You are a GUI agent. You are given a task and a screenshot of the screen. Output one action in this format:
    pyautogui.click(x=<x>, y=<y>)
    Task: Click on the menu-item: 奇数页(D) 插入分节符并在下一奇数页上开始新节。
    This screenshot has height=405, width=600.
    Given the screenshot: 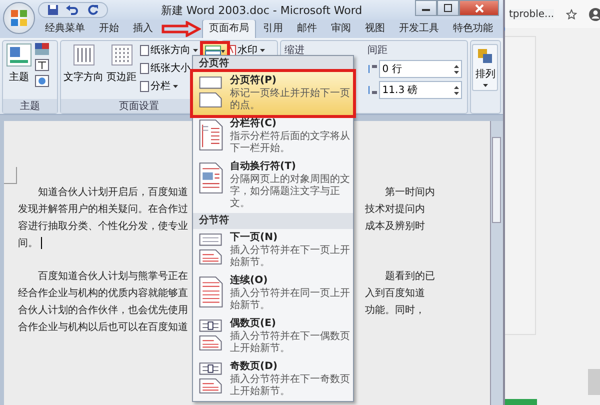 What is the action you would take?
    pyautogui.click(x=273, y=379)
    